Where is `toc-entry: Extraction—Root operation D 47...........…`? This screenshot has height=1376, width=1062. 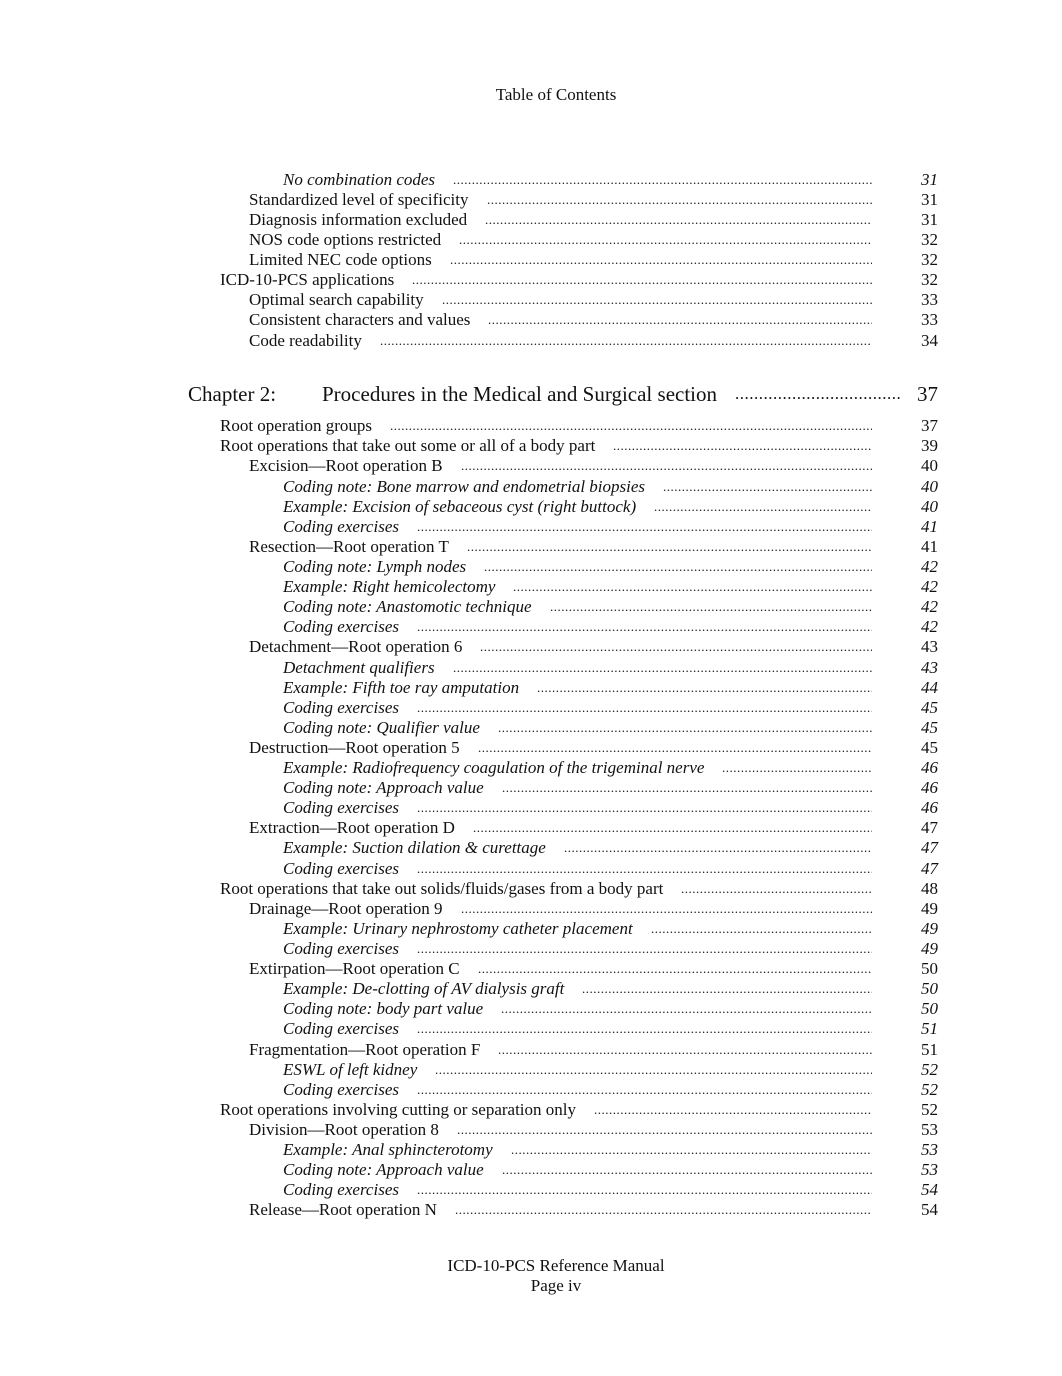
toc-entry: Extraction—Root operation D 47...........… is located at coordinates (531, 828).